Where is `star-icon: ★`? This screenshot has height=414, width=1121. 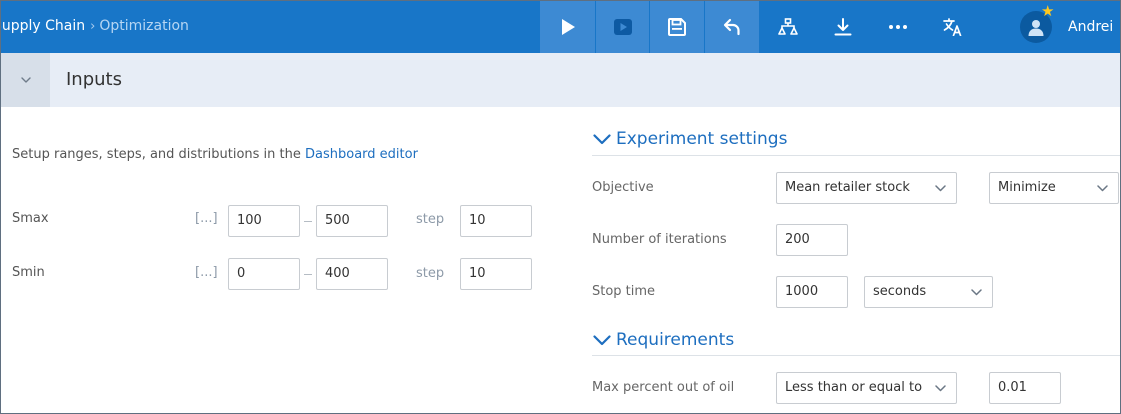 star-icon: ★ is located at coordinates (1048, 11).